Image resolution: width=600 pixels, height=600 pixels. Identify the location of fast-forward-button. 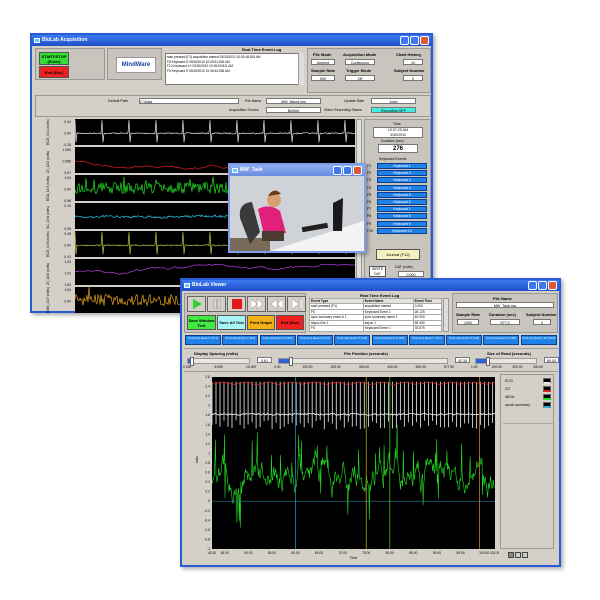
(256, 304).